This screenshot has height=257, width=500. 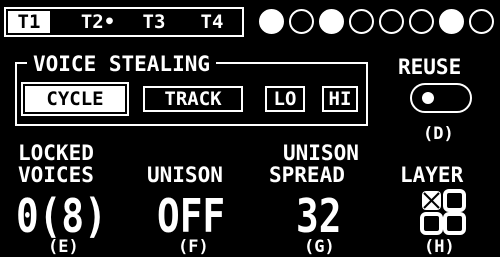 I want to click on tab-t1: T1, so click(x=29, y=22).